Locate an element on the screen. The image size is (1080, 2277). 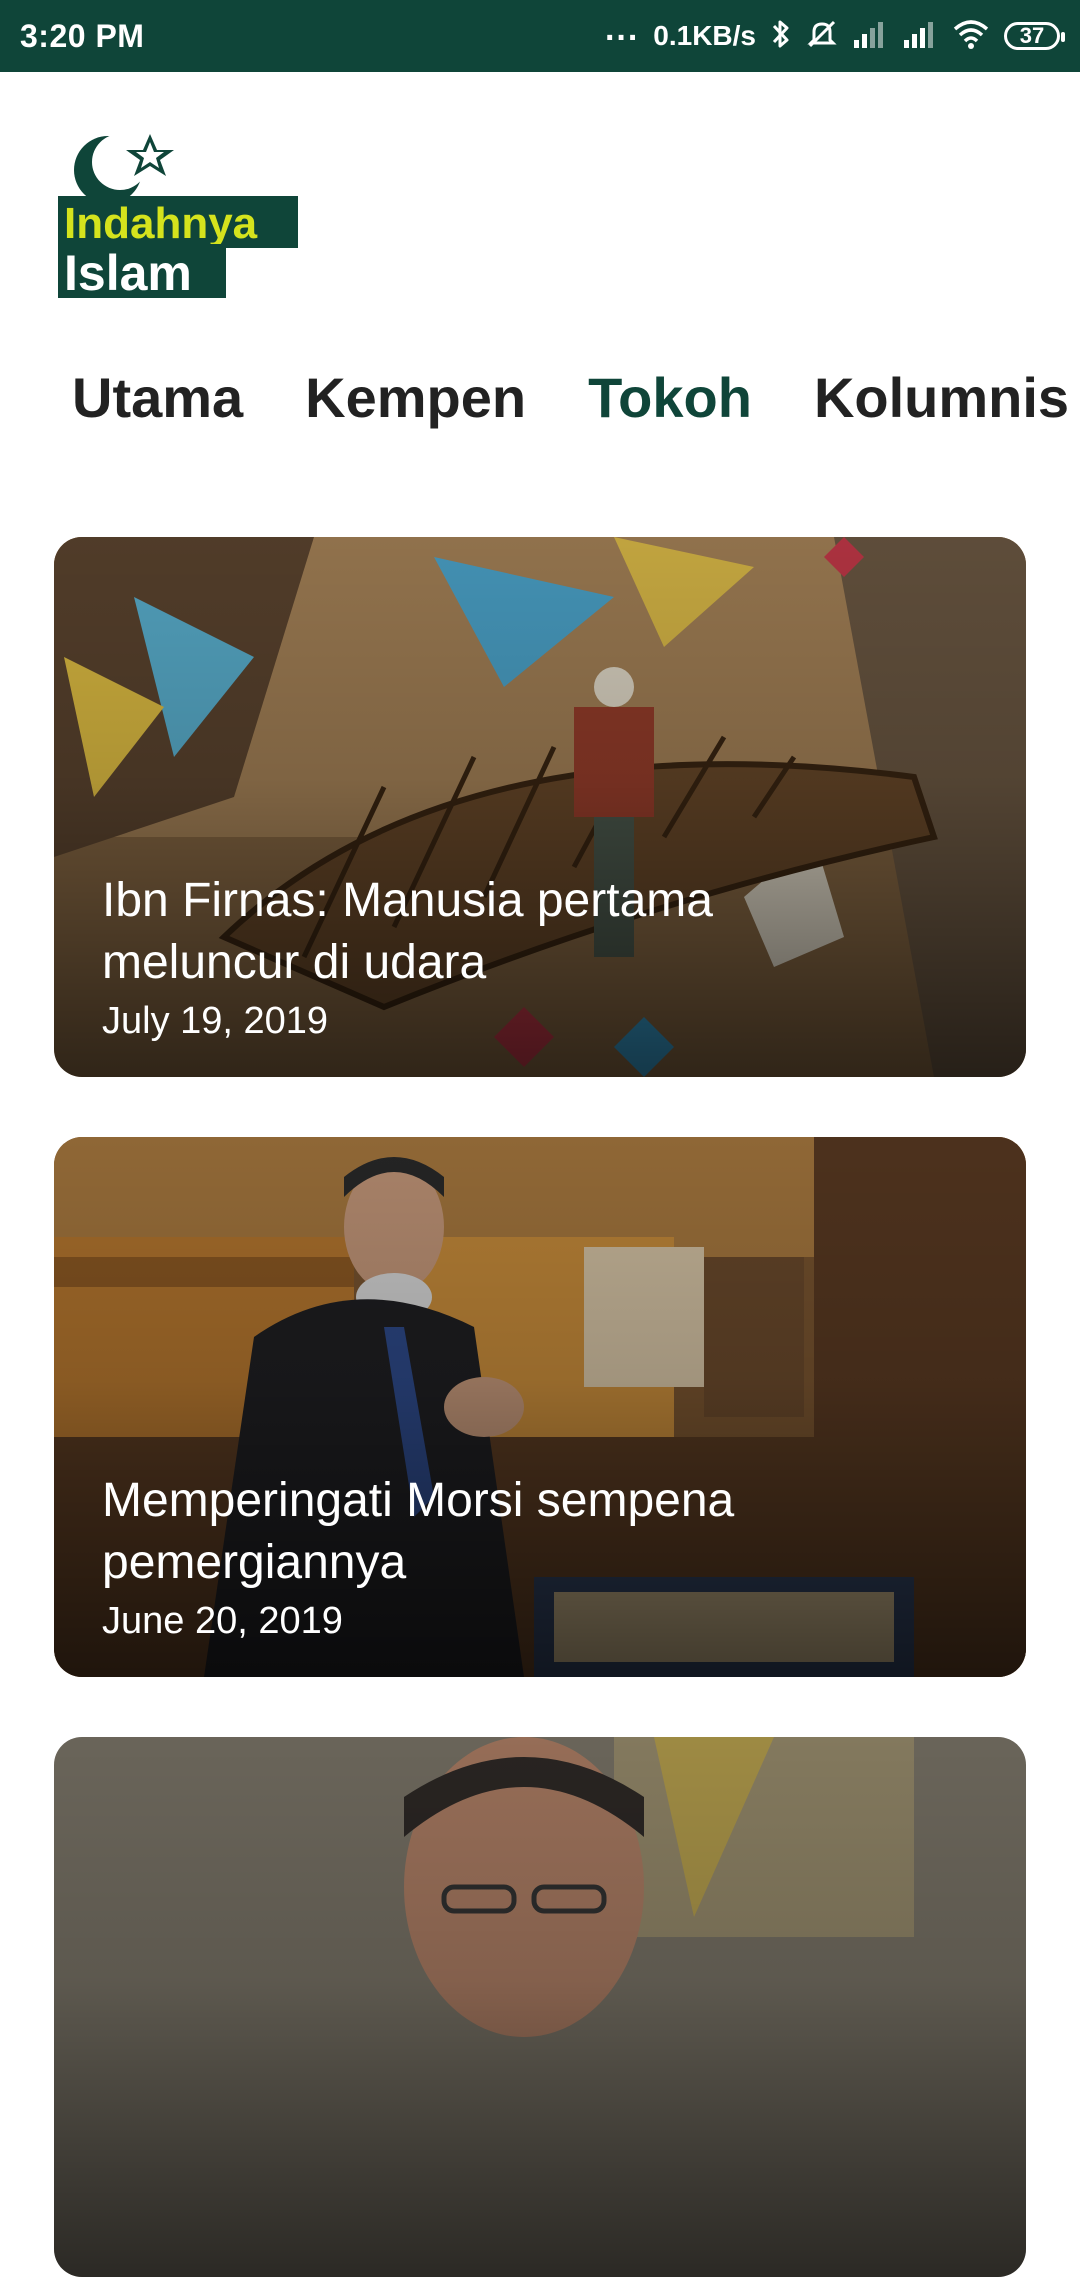
svg-text: Indahnya is located at coordinates (161, 223).